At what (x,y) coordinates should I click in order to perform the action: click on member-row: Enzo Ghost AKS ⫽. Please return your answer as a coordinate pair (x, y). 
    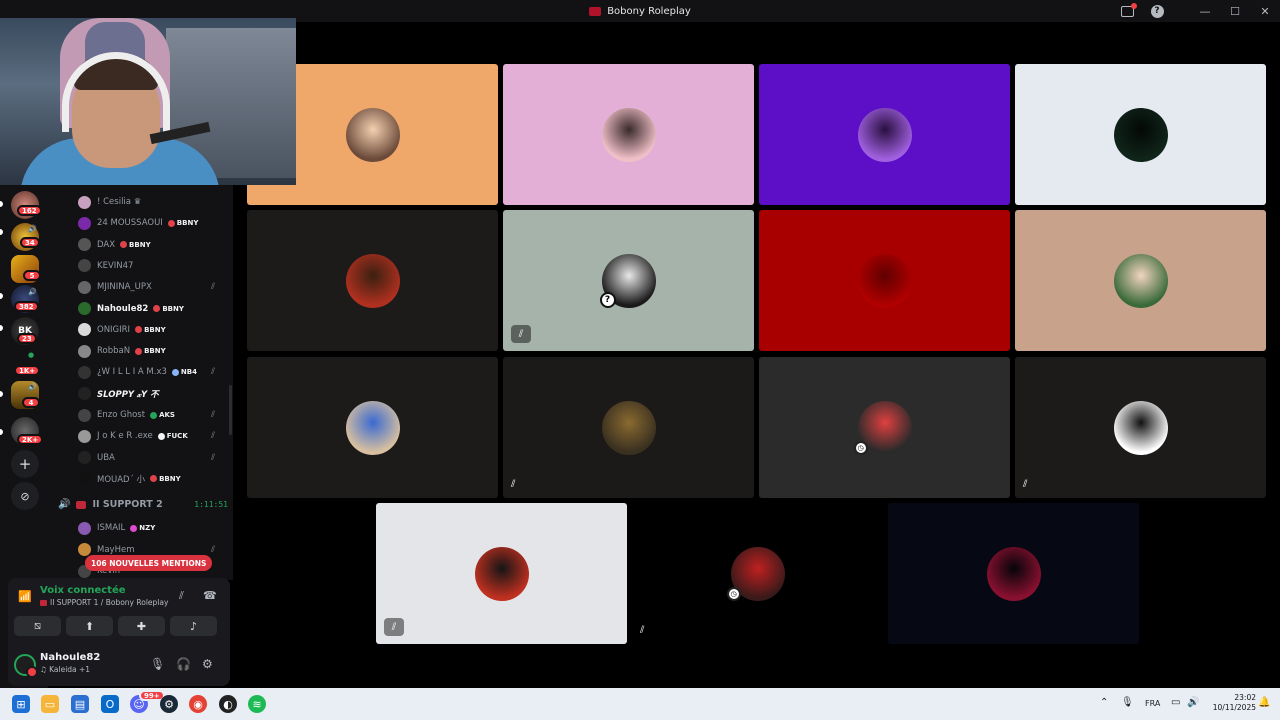
    Looking at the image, I should click on (150, 415).